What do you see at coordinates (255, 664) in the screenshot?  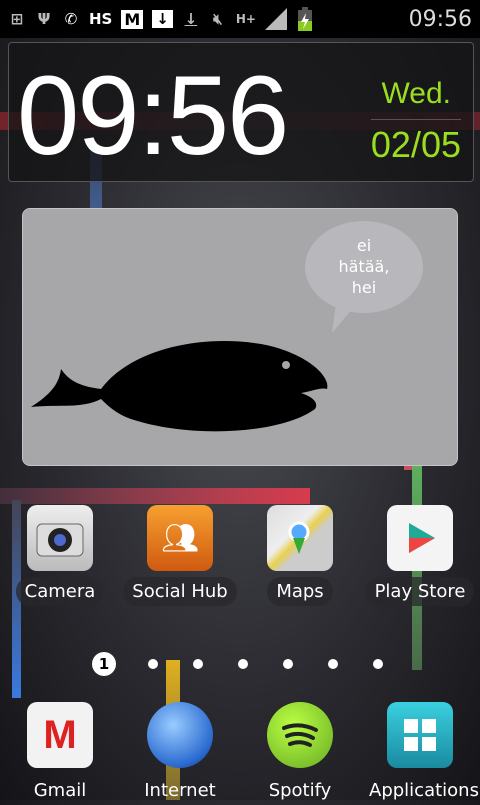 I see `page-indicator: 1` at bounding box center [255, 664].